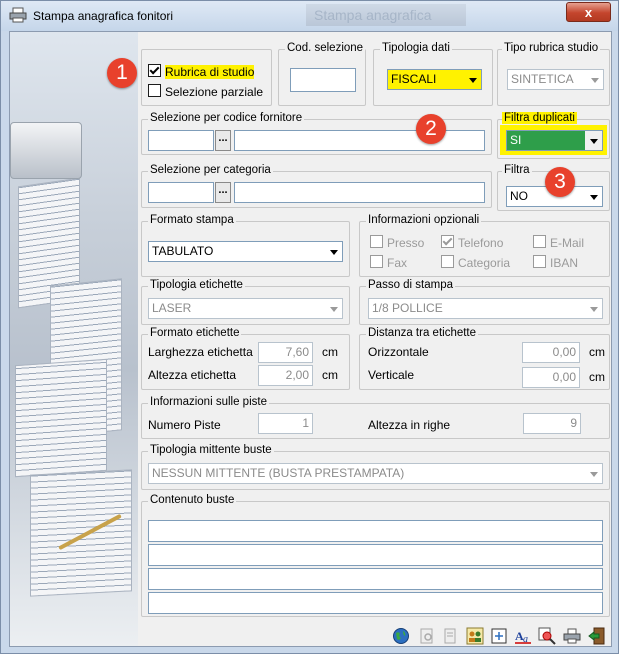 Image resolution: width=619 pixels, height=654 pixels. Describe the element at coordinates (195, 333) in the screenshot. I see `formato-etichette-legend: Formato etichette` at that location.